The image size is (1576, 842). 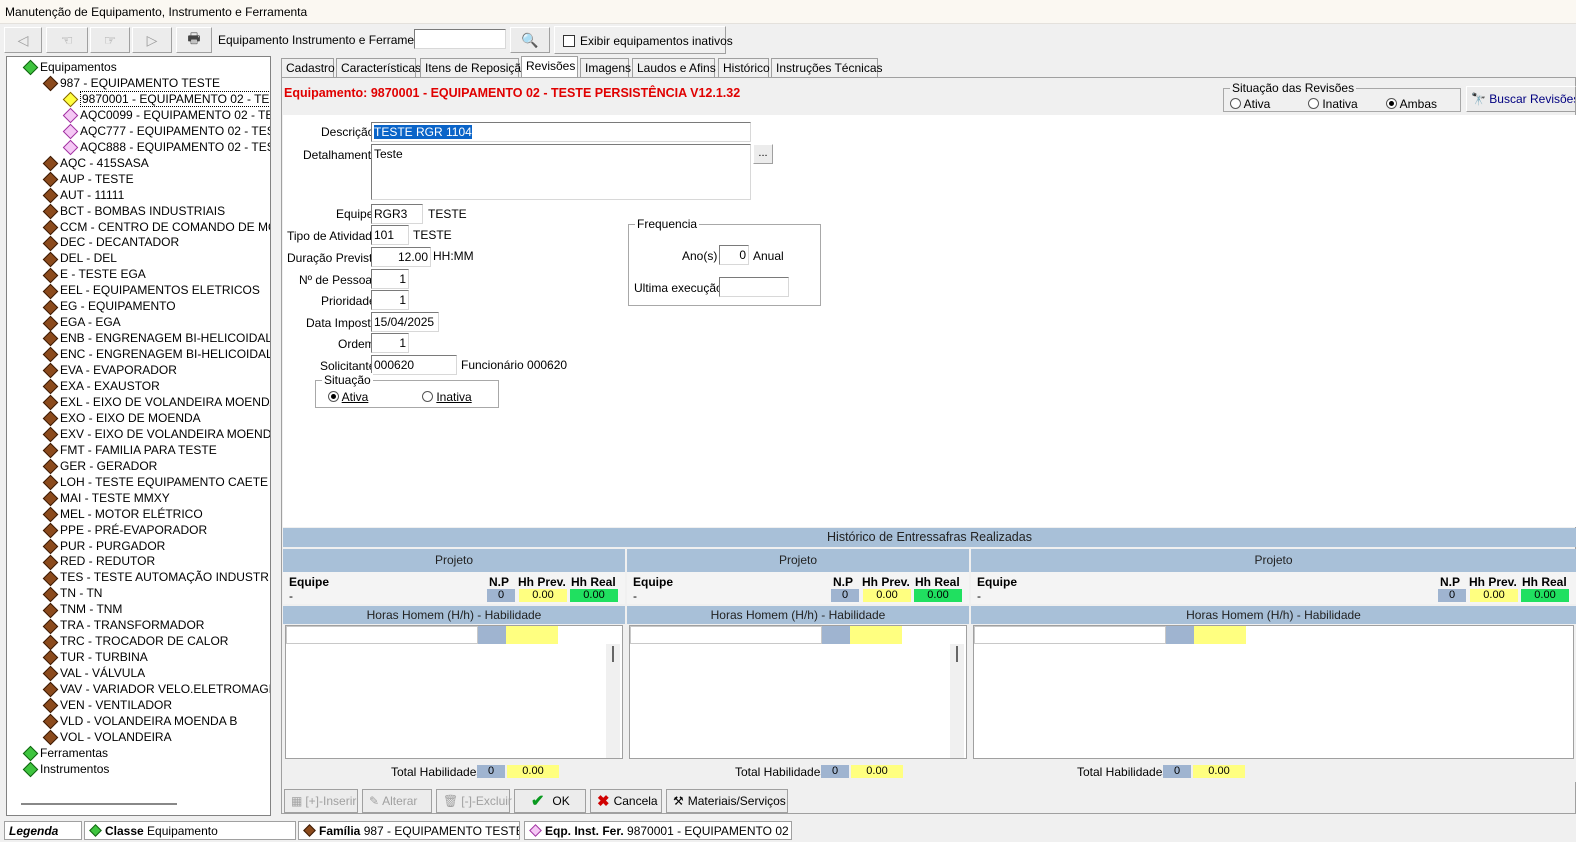 What do you see at coordinates (390, 279) in the screenshot?
I see `pessoas-input: 1` at bounding box center [390, 279].